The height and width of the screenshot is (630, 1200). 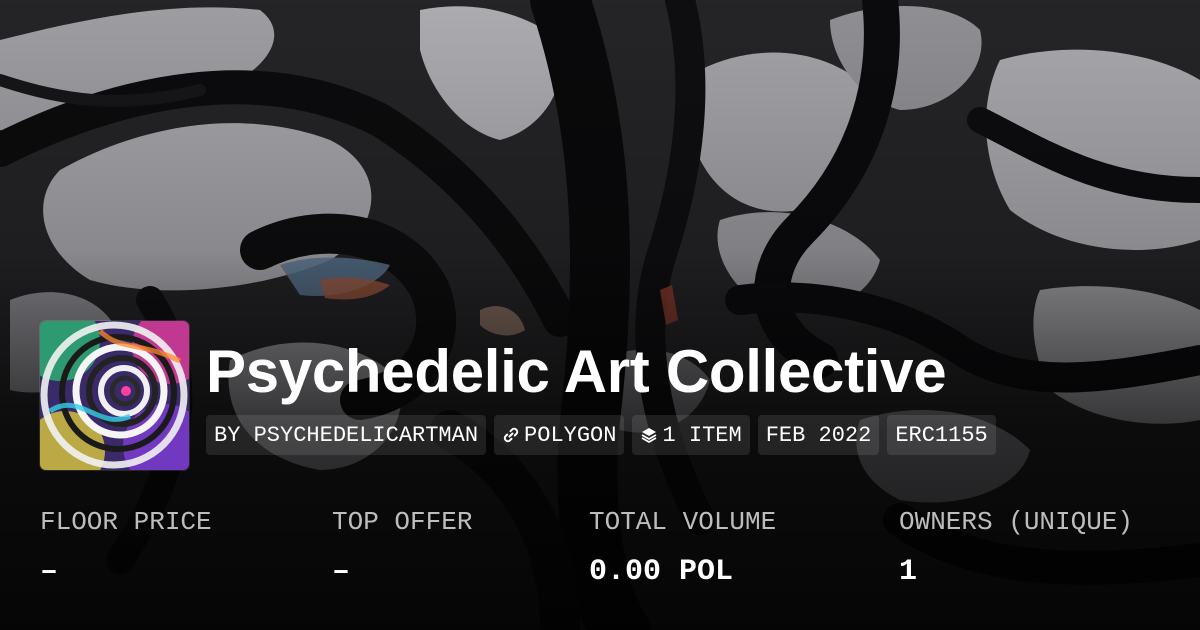 I want to click on created-date-label: FEB 2022, so click(x=818, y=435).